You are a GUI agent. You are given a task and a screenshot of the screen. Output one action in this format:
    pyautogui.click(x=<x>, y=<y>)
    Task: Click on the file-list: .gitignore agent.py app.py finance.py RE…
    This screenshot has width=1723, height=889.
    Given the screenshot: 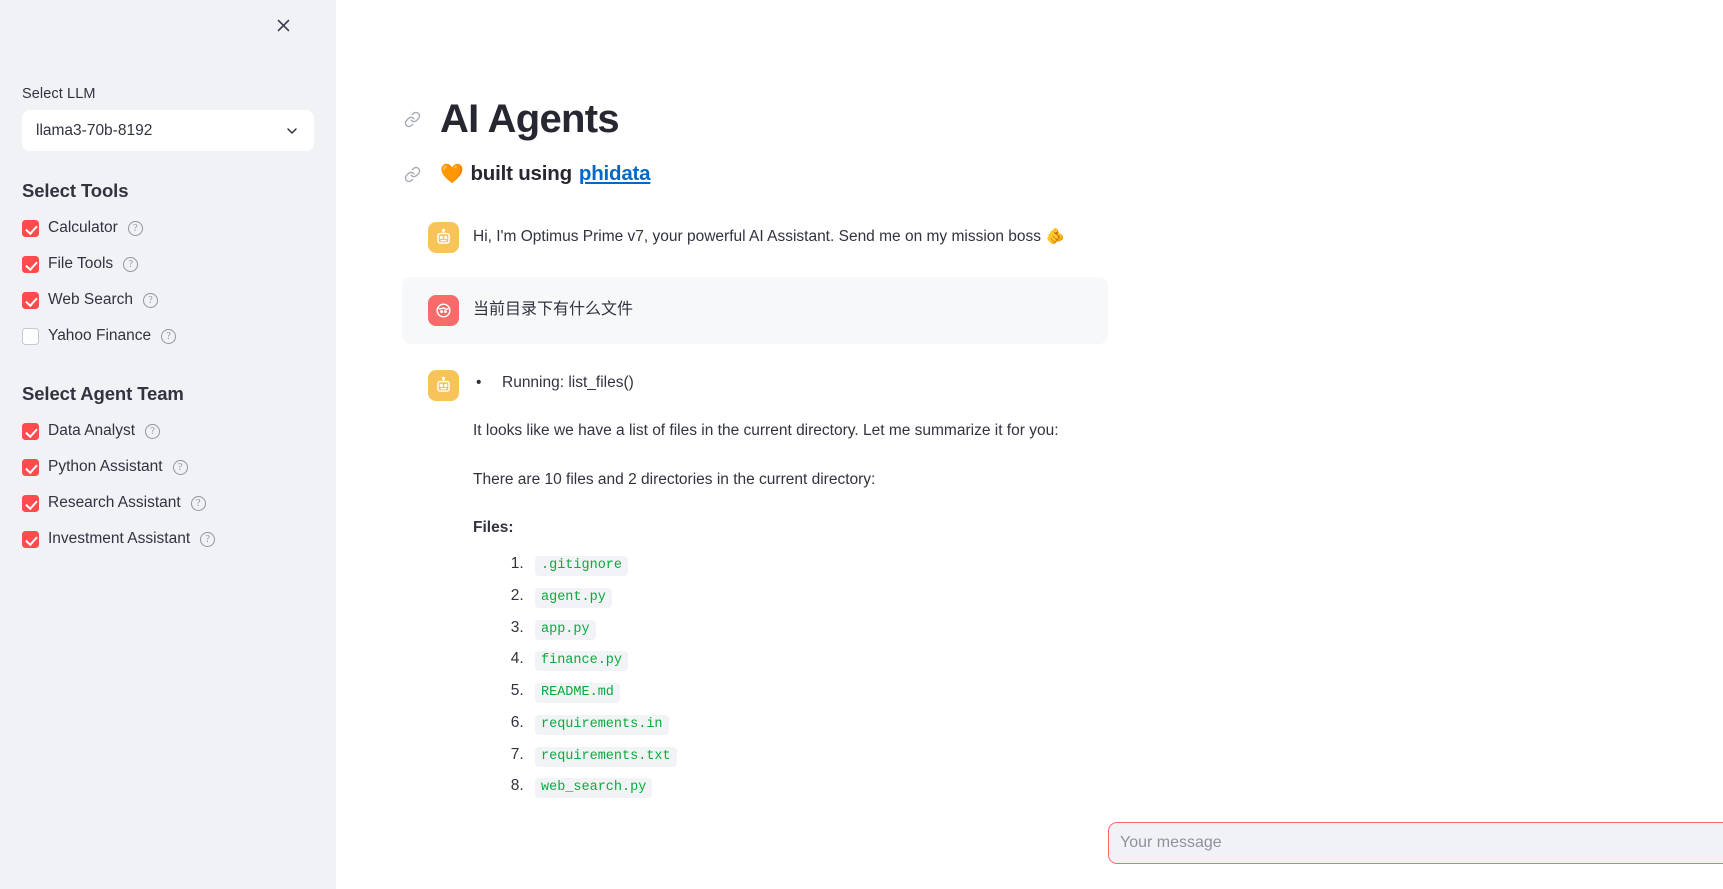 What is the action you would take?
    pyautogui.click(x=766, y=675)
    